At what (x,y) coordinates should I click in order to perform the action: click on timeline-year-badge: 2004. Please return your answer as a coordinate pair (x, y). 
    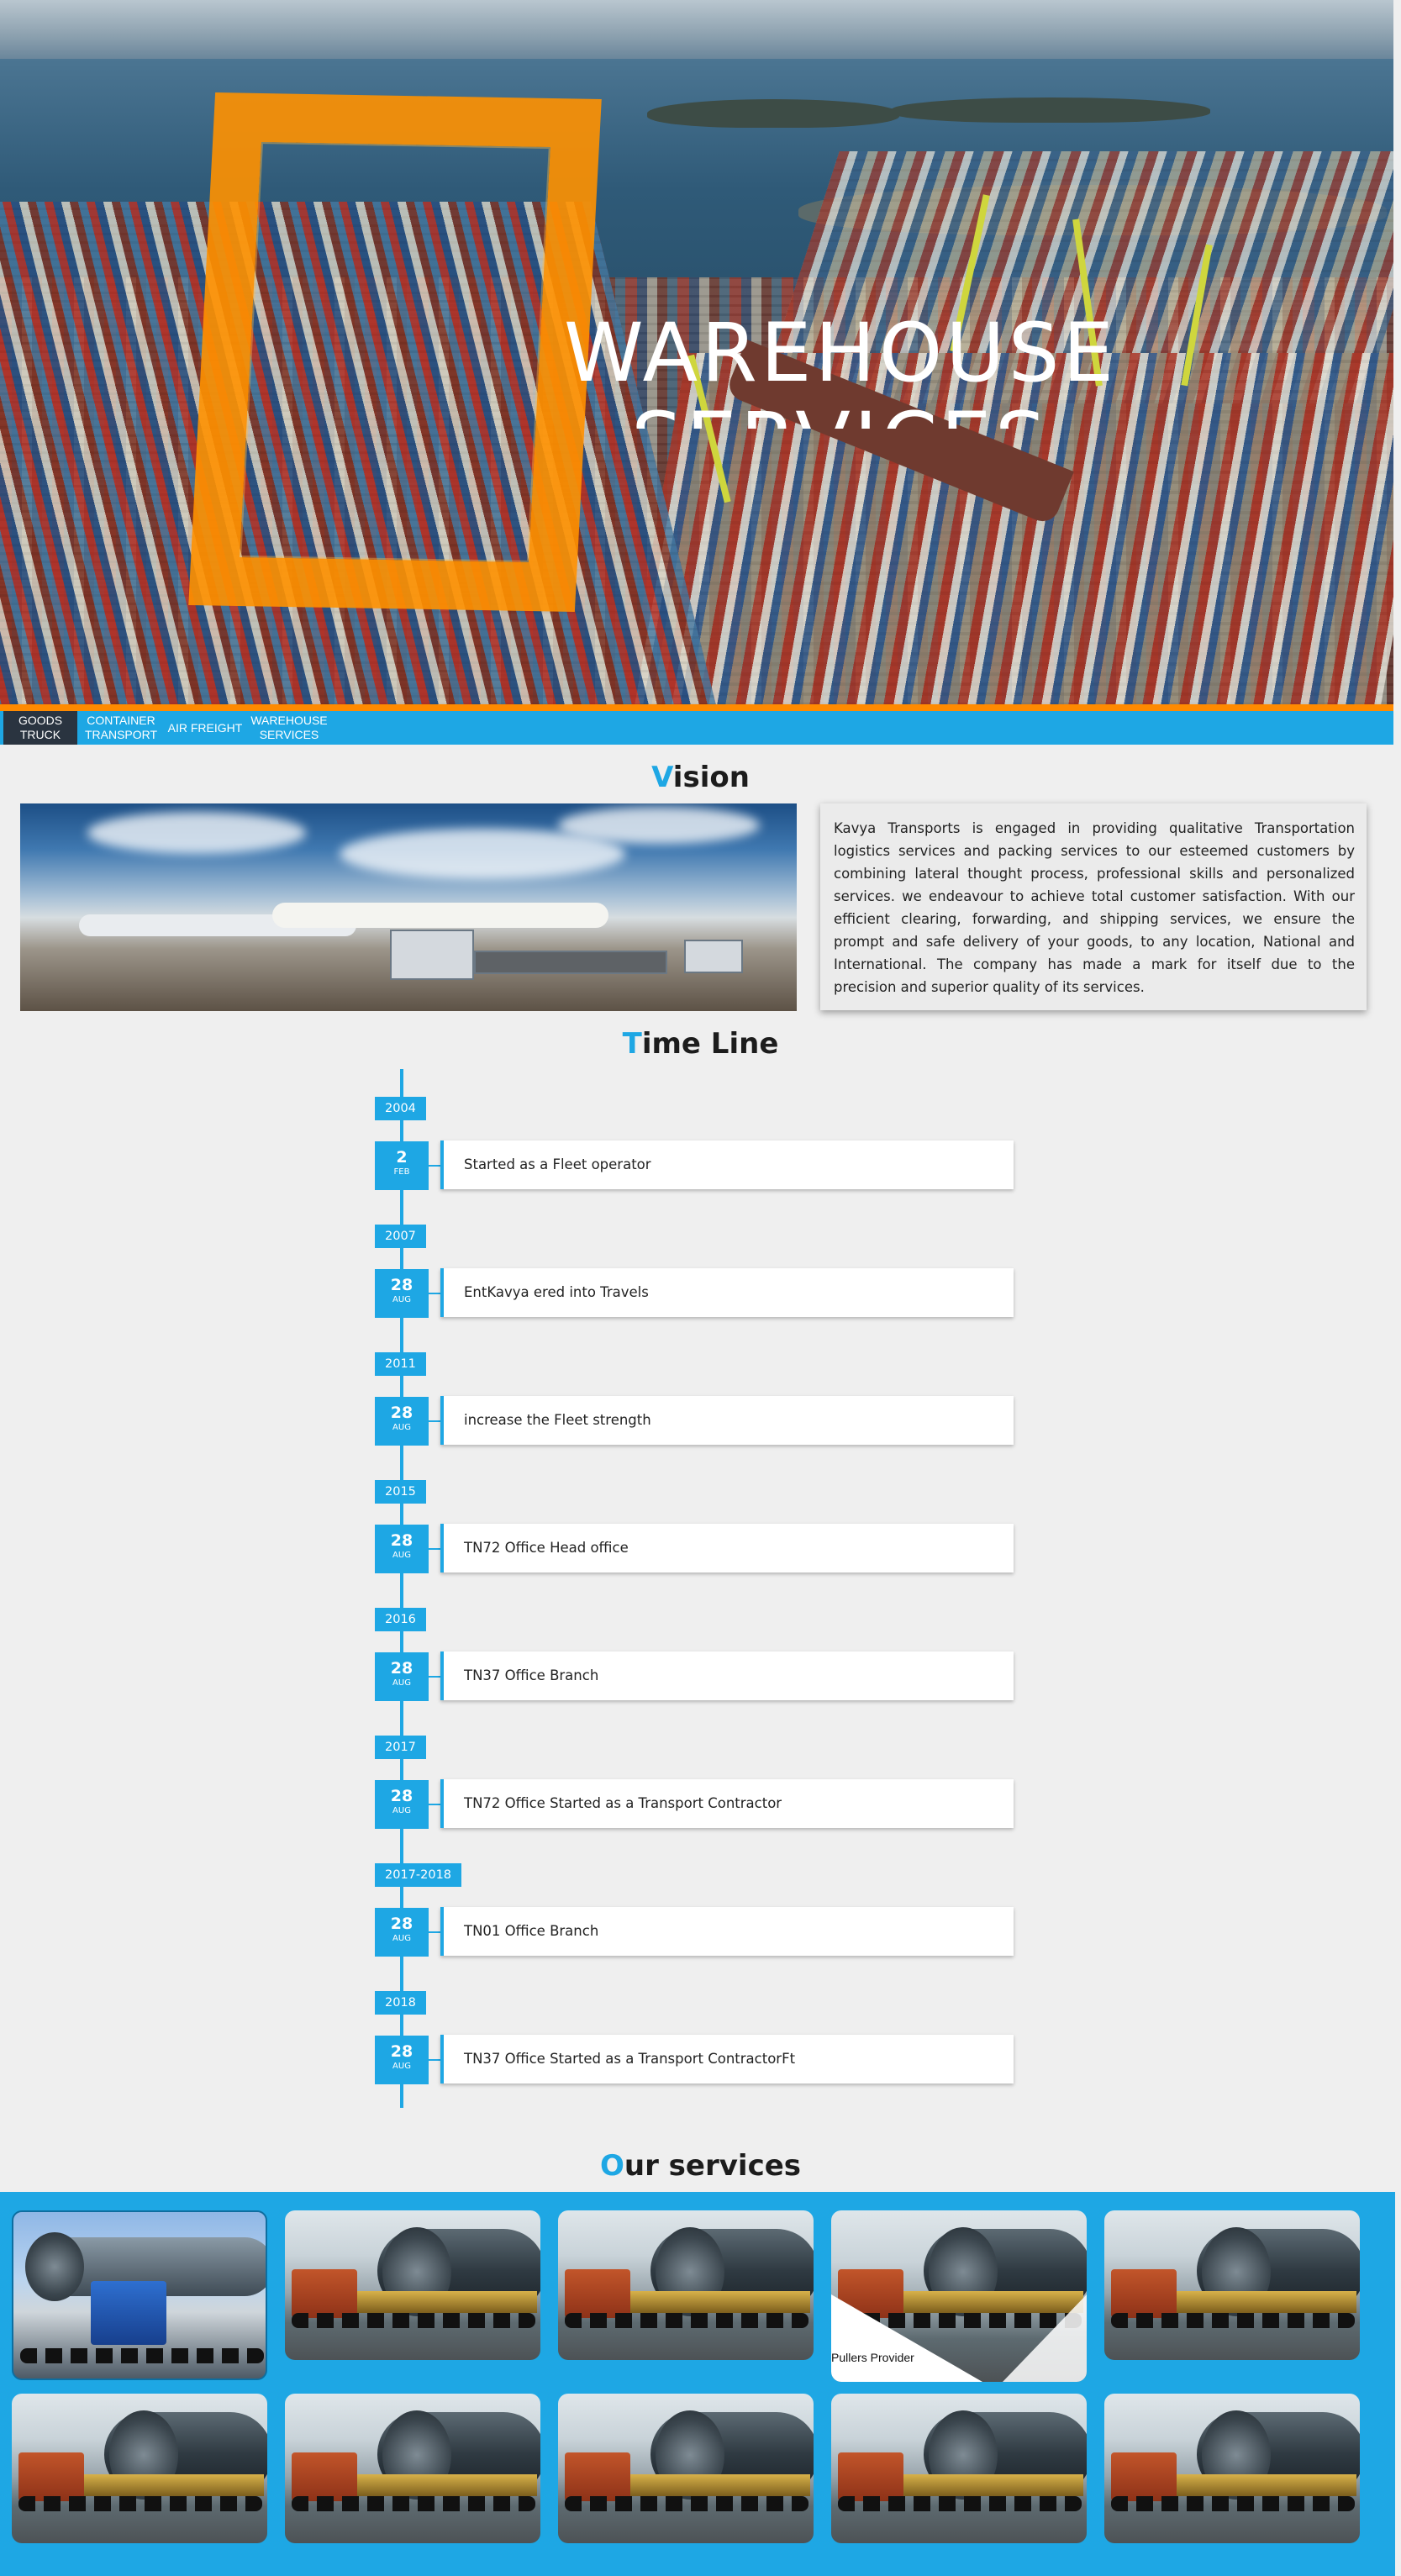
    Looking at the image, I should click on (400, 1108).